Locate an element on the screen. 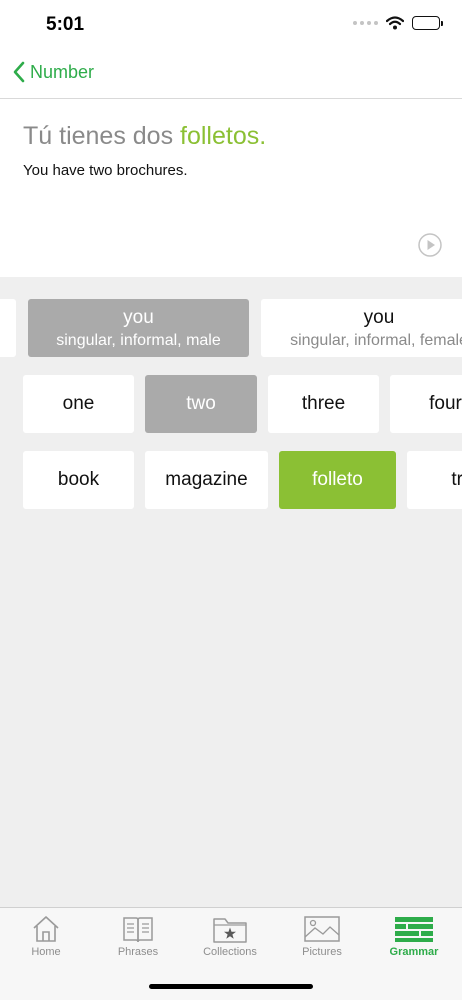 The height and width of the screenshot is (1000, 462). noun-row: book magazine folleto tra is located at coordinates (231, 480).